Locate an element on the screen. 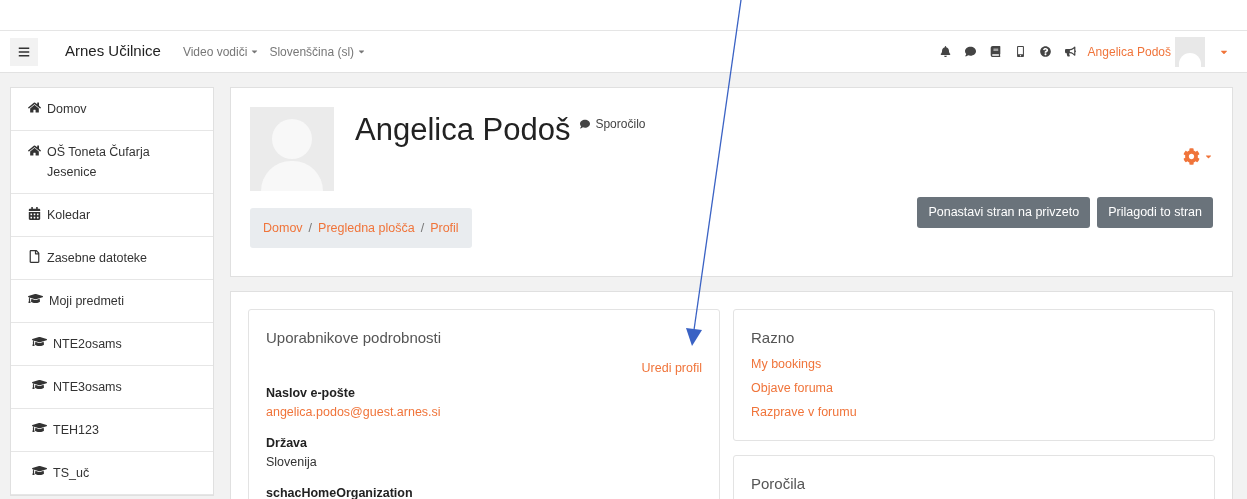 The width and height of the screenshot is (1247, 499). sidebar-item: Domov is located at coordinates (112, 109).